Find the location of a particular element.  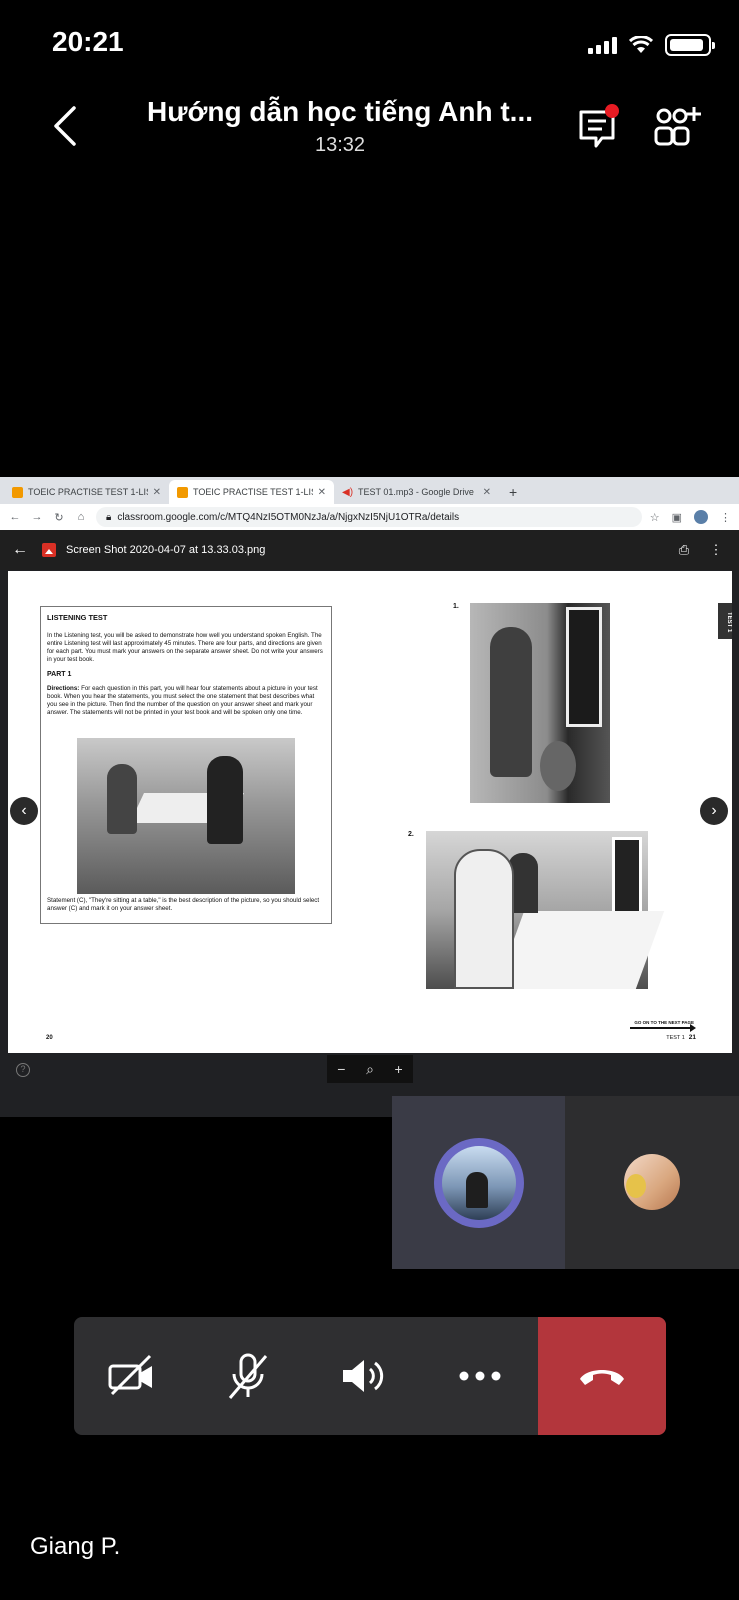

next-page-arrow-icon is located at coordinates (663, 1028).